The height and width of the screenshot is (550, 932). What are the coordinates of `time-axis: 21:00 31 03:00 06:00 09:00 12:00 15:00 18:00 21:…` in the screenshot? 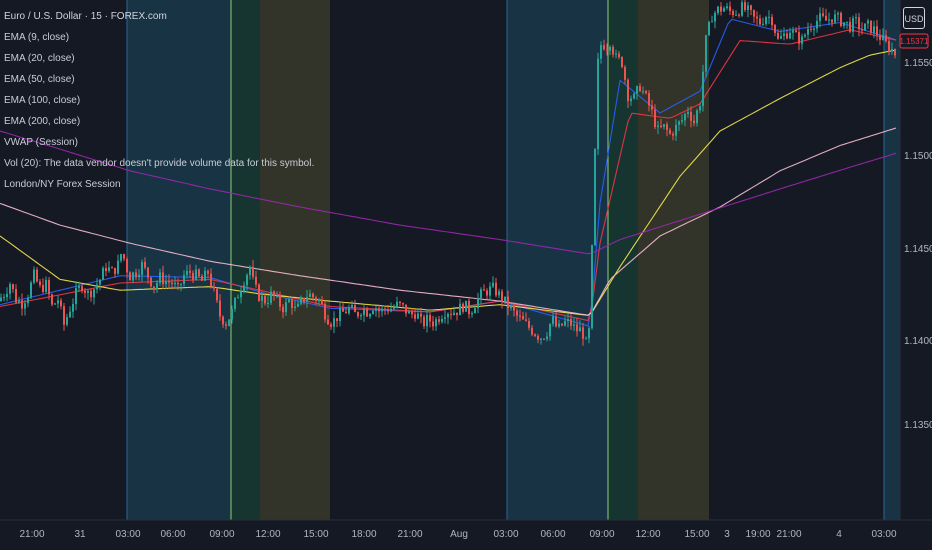 It's located at (457, 534).